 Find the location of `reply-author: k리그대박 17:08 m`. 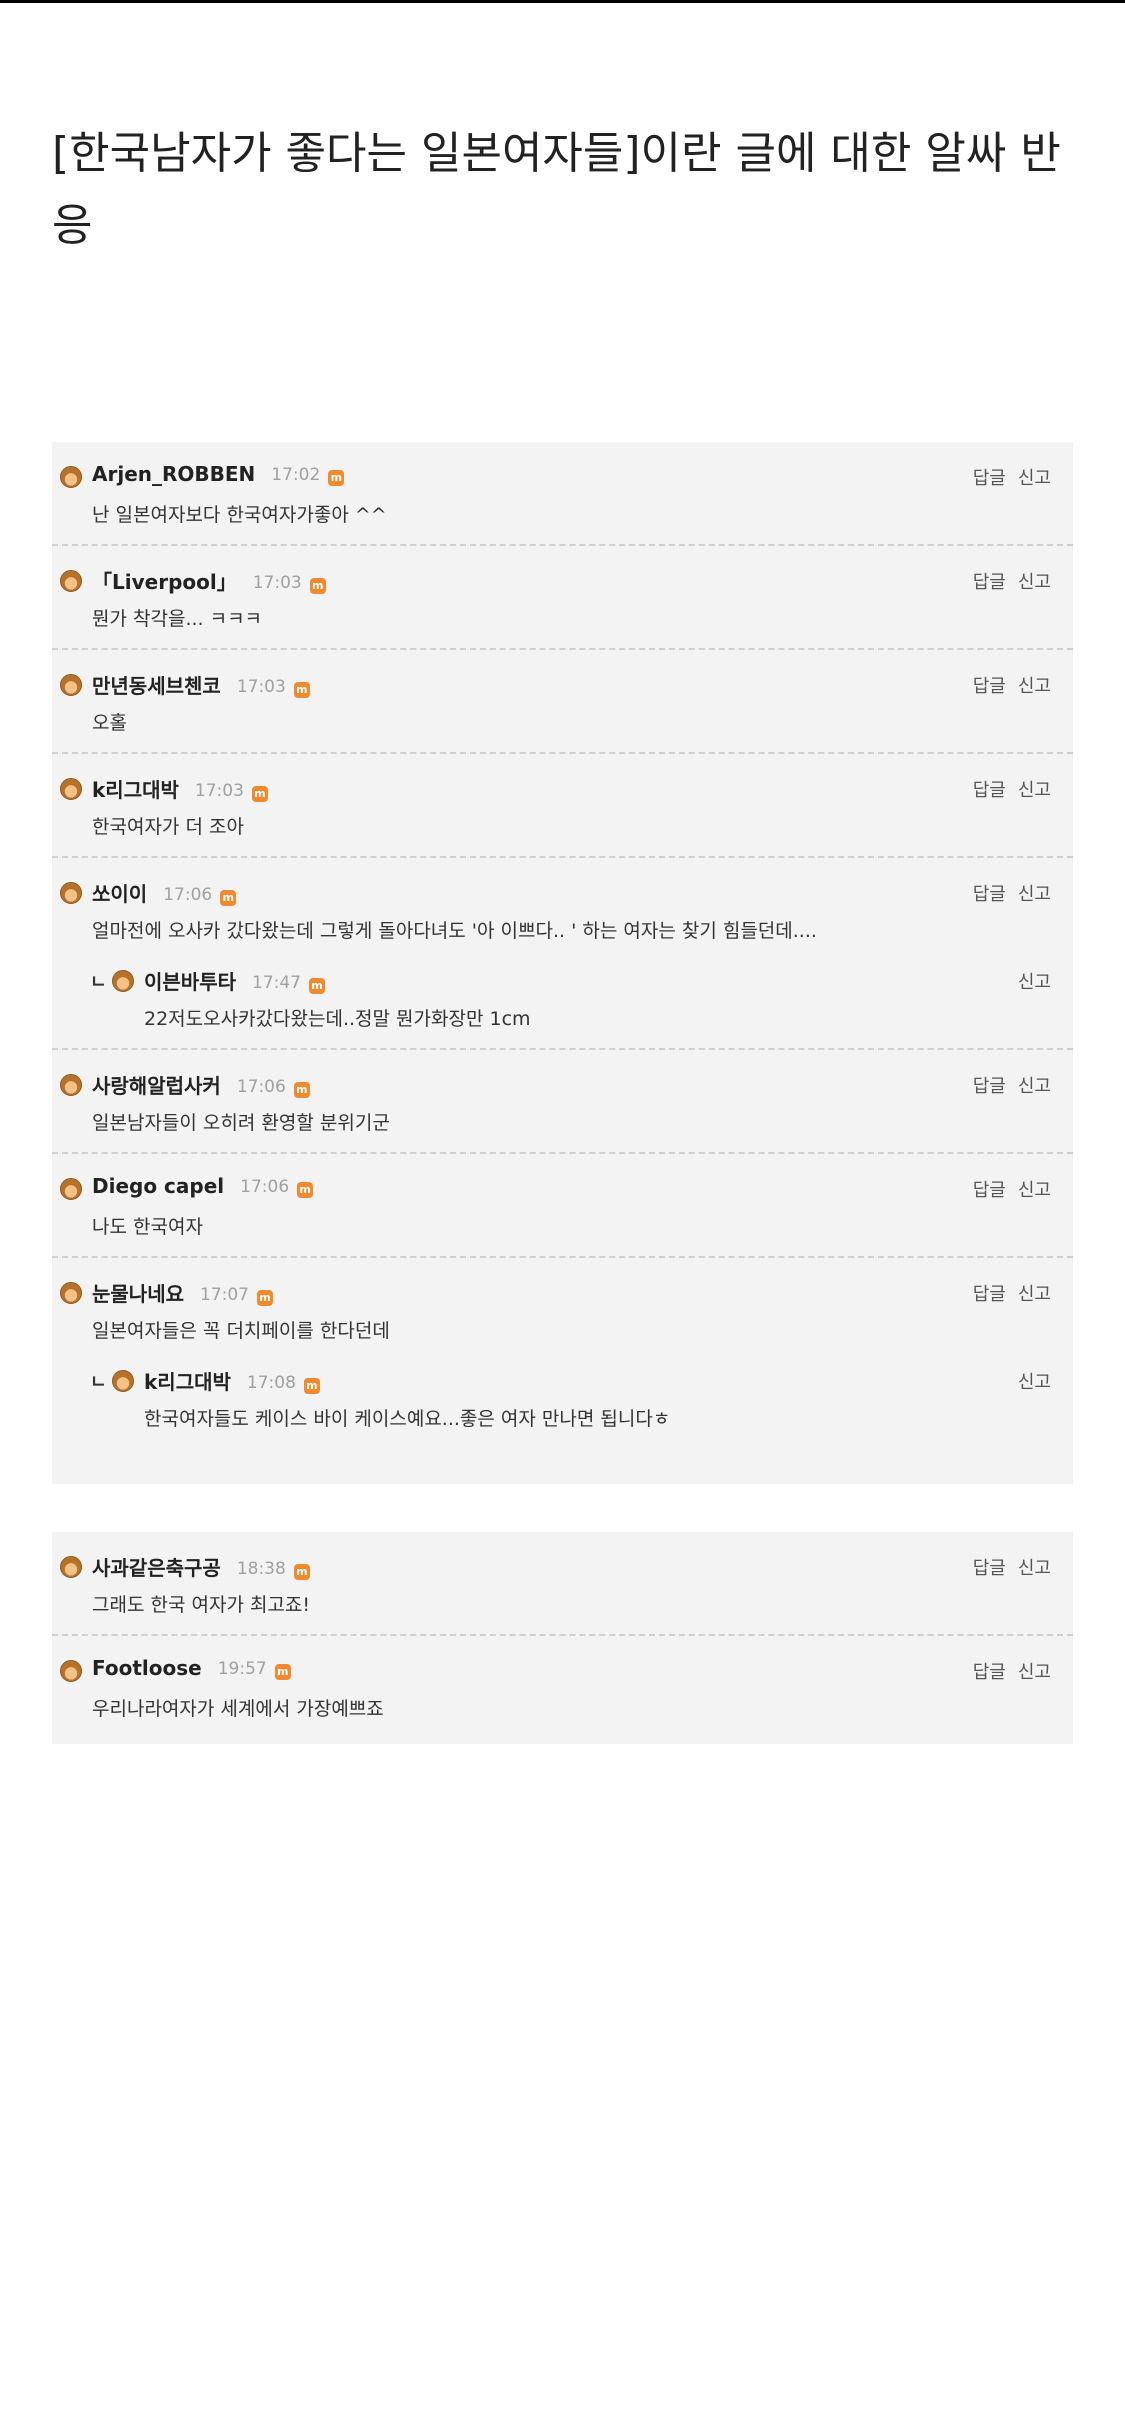

reply-author: k리그대박 17:08 m is located at coordinates (232, 1380).